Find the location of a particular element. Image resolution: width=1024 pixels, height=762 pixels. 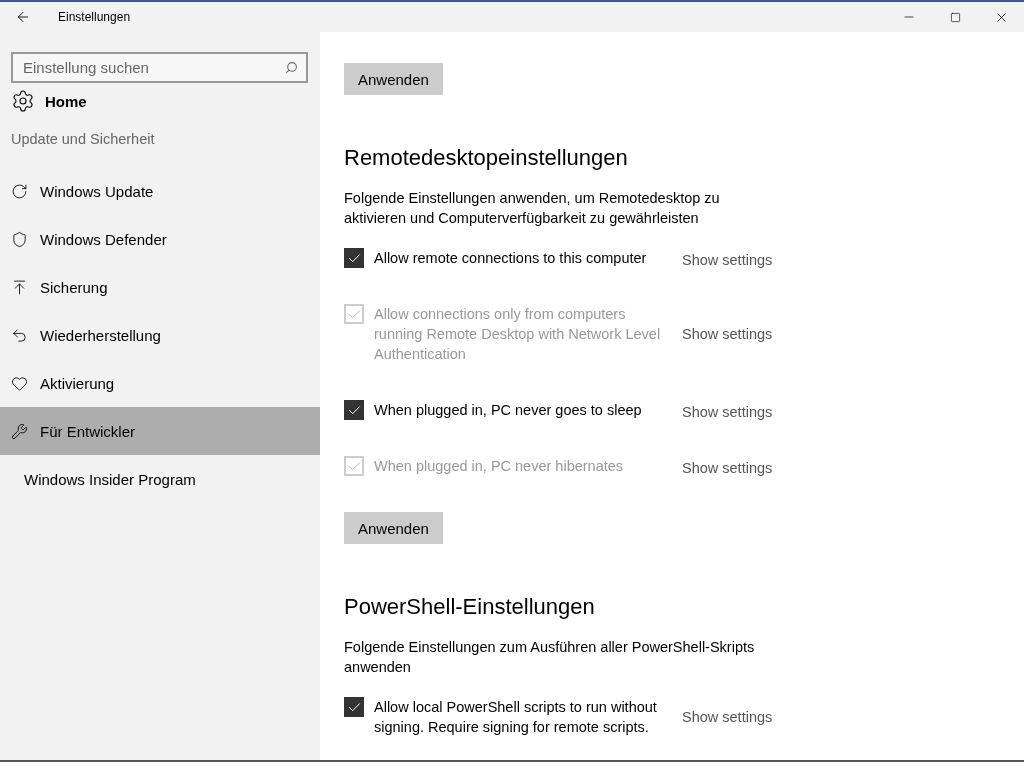

option-label: Allow connections only from computers running Remote Desktop with Network Level Authentication is located at coordinates (518, 334).